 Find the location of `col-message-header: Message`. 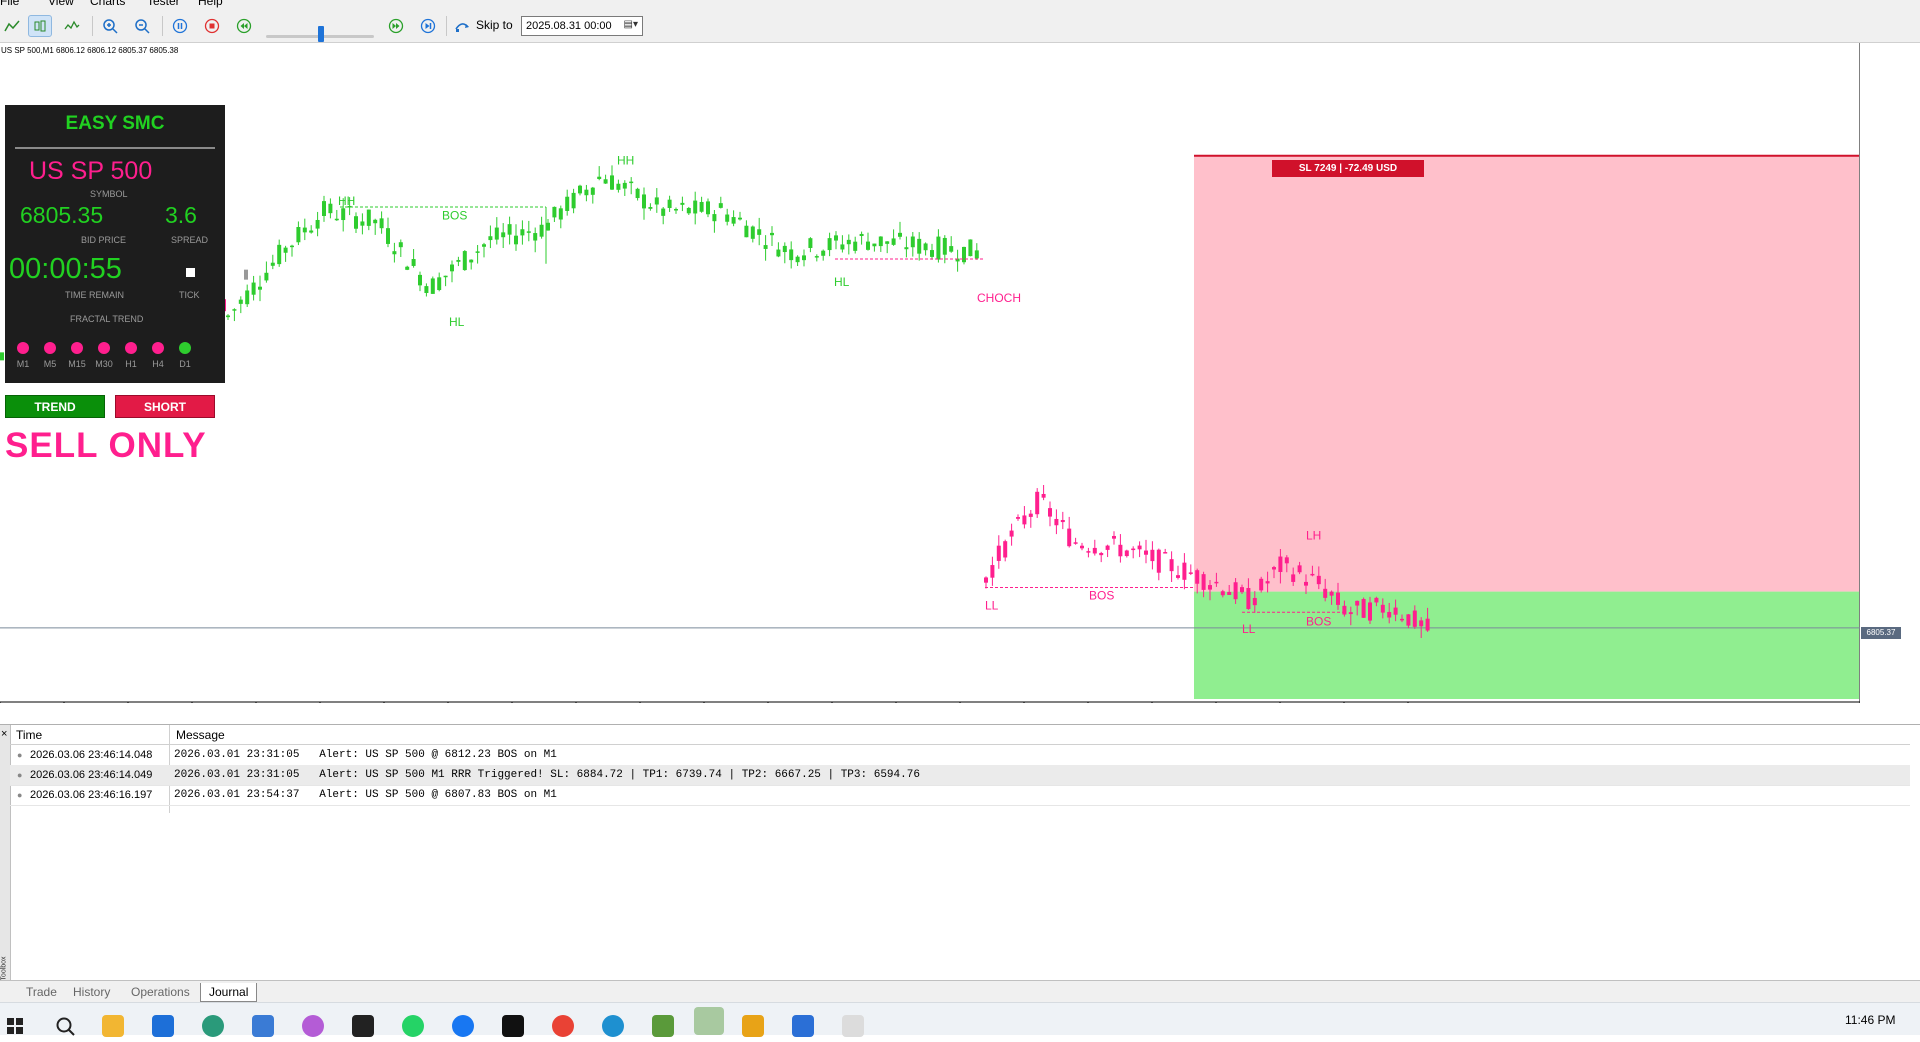

col-message-header: Message is located at coordinates (200, 735).